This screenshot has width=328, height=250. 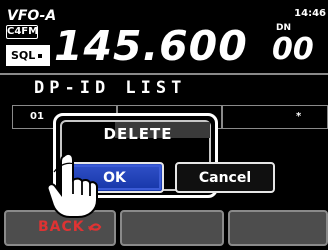 What do you see at coordinates (164, 74) in the screenshot?
I see `divider` at bounding box center [164, 74].